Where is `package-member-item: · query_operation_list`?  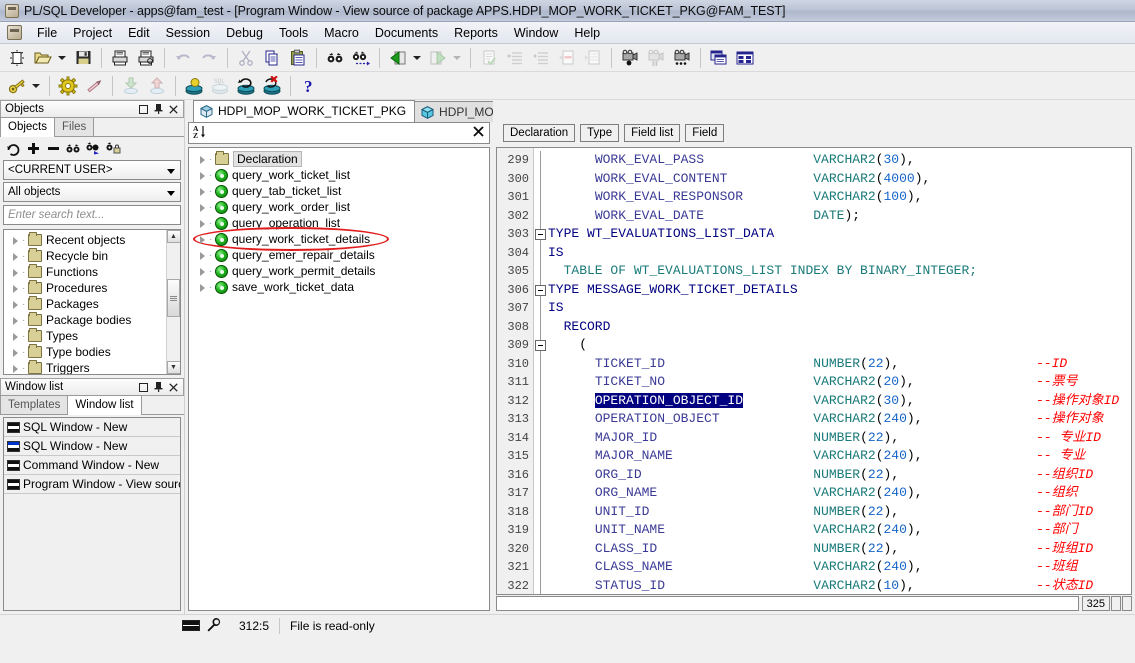 package-member-item: · query_operation_list is located at coordinates (339, 223).